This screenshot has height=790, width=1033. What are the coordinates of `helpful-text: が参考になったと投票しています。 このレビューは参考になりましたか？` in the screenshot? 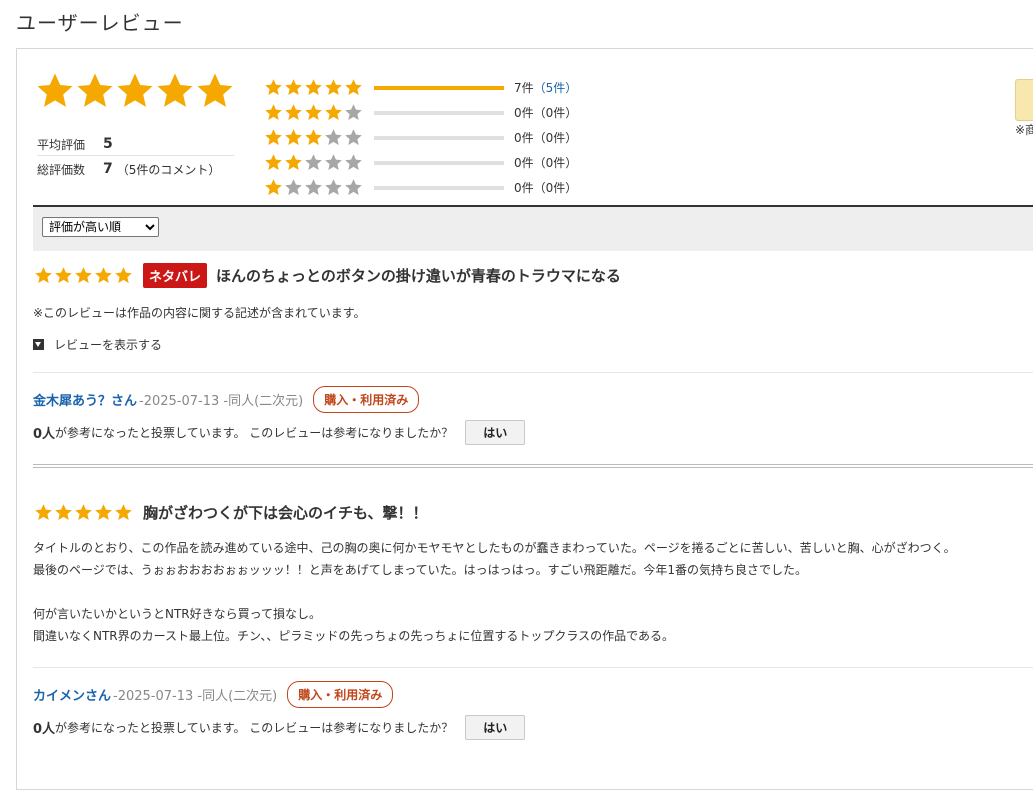 It's located at (254, 728).